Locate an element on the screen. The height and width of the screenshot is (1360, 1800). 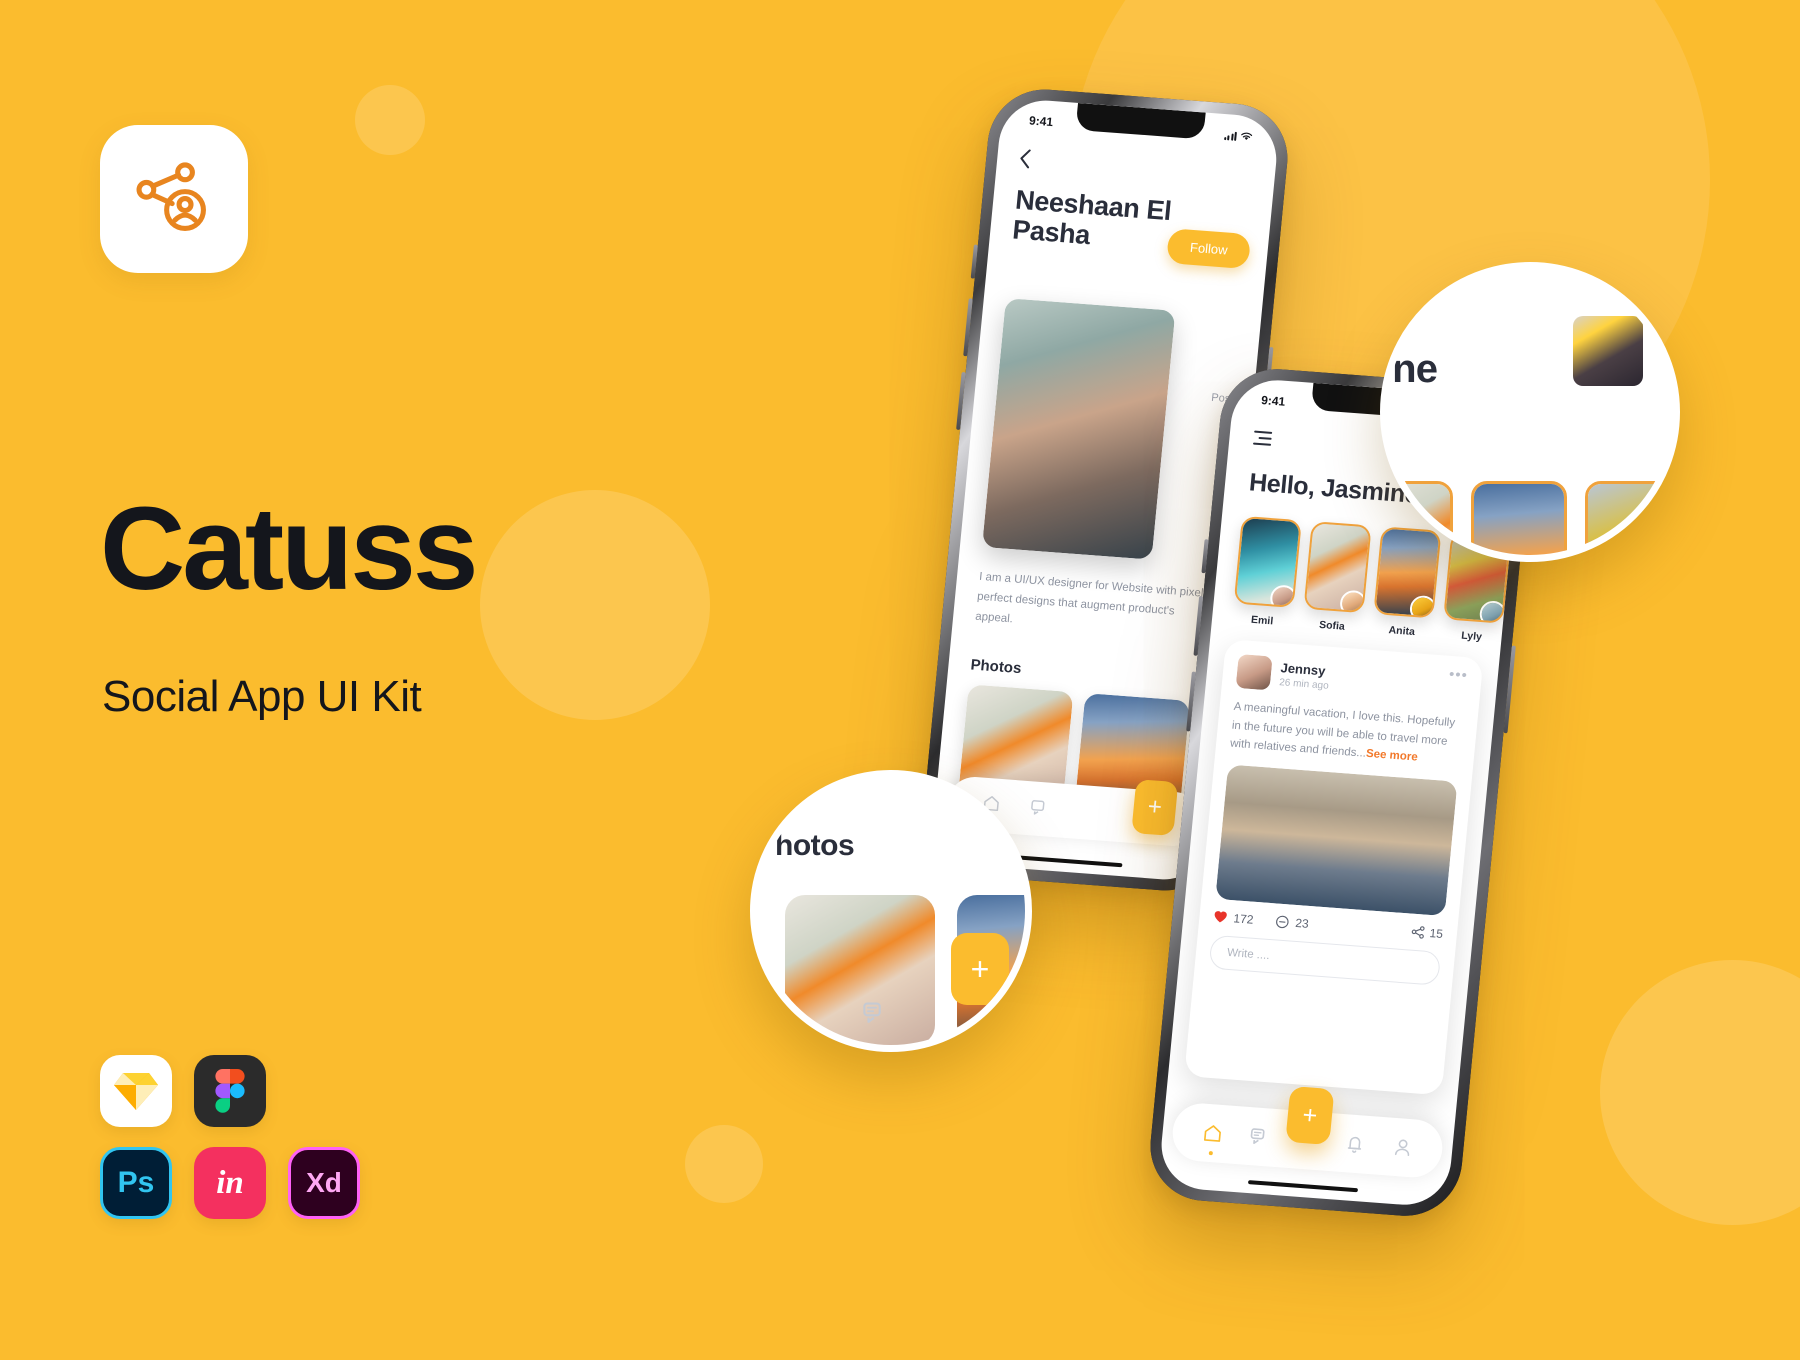
comment-count: 23 is located at coordinates (1302, 923).